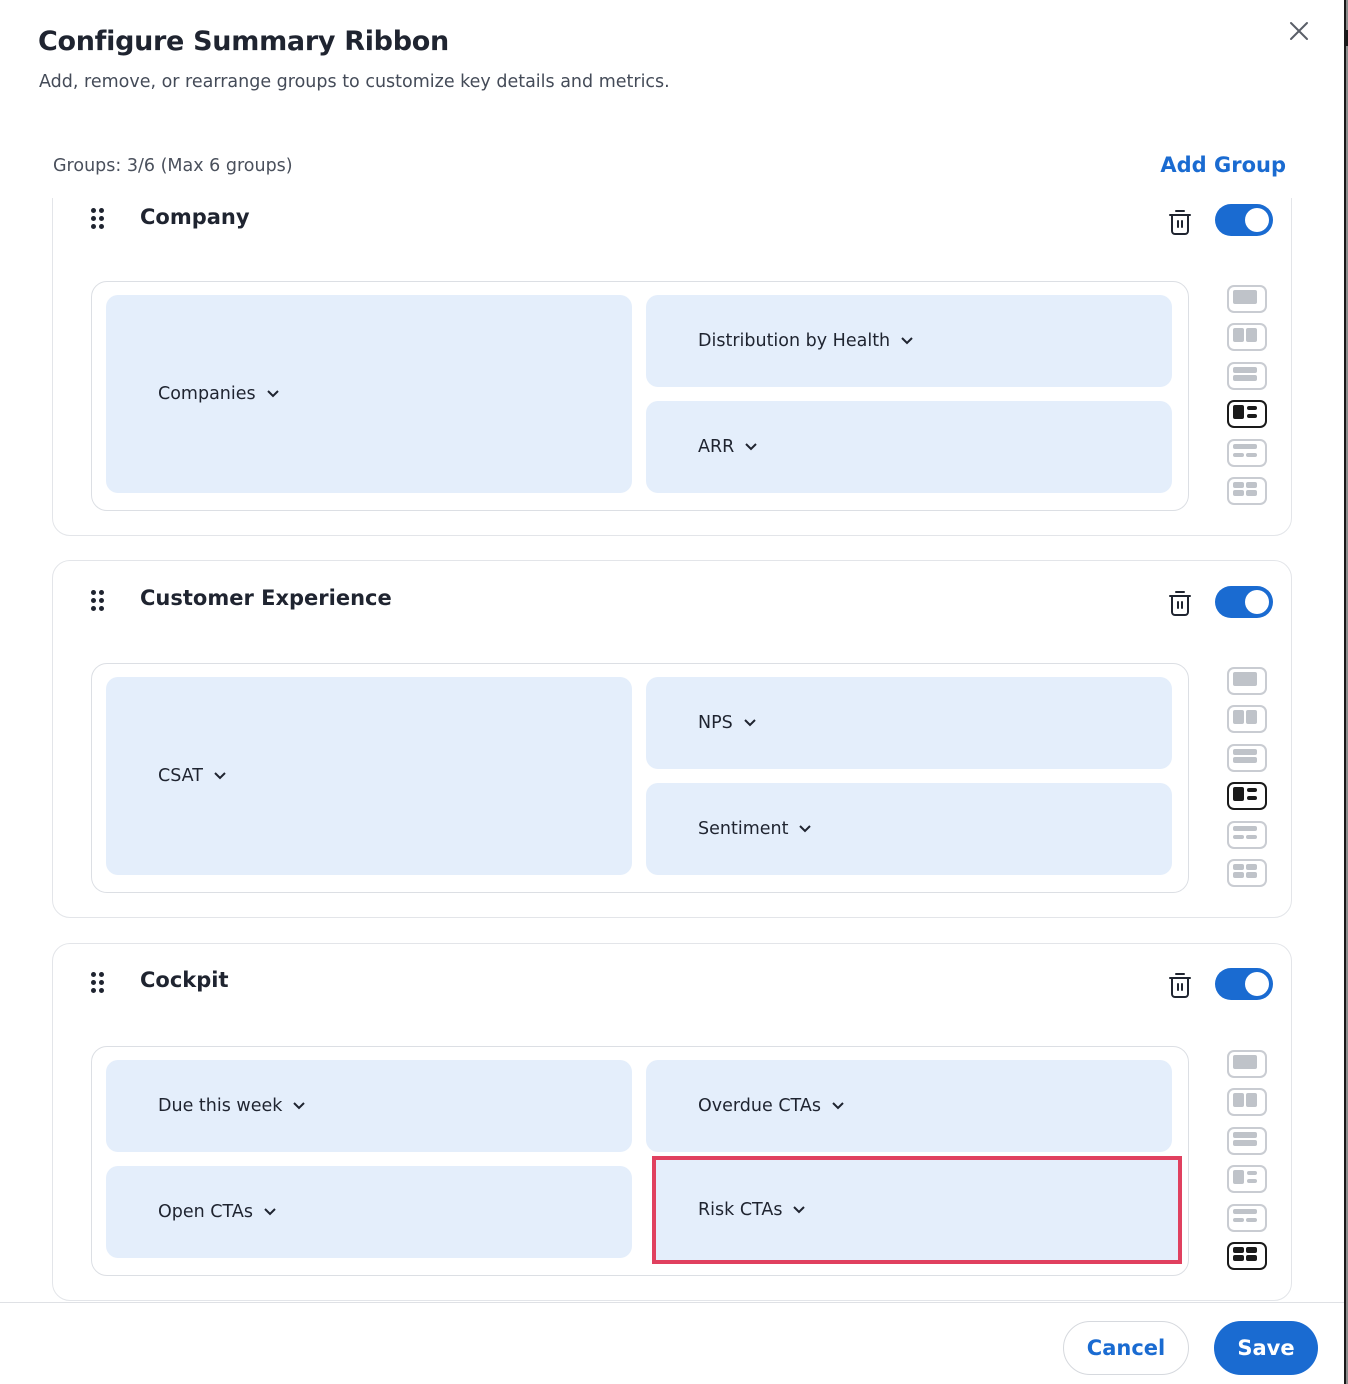  I want to click on metric-label: ARR, so click(716, 447).